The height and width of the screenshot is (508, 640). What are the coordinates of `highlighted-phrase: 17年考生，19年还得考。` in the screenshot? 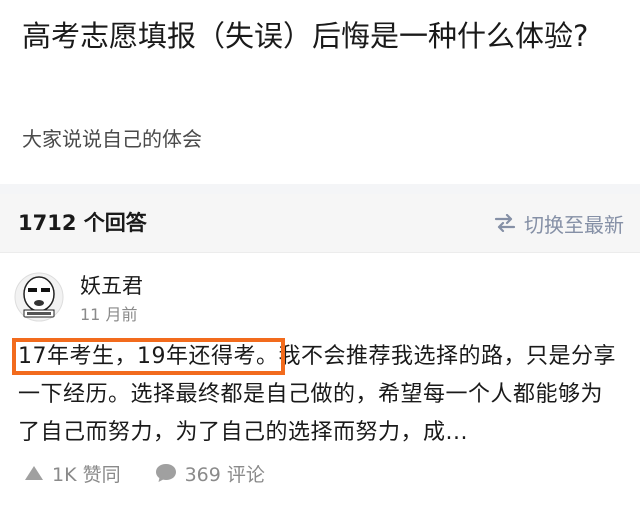 It's located at (148, 356).